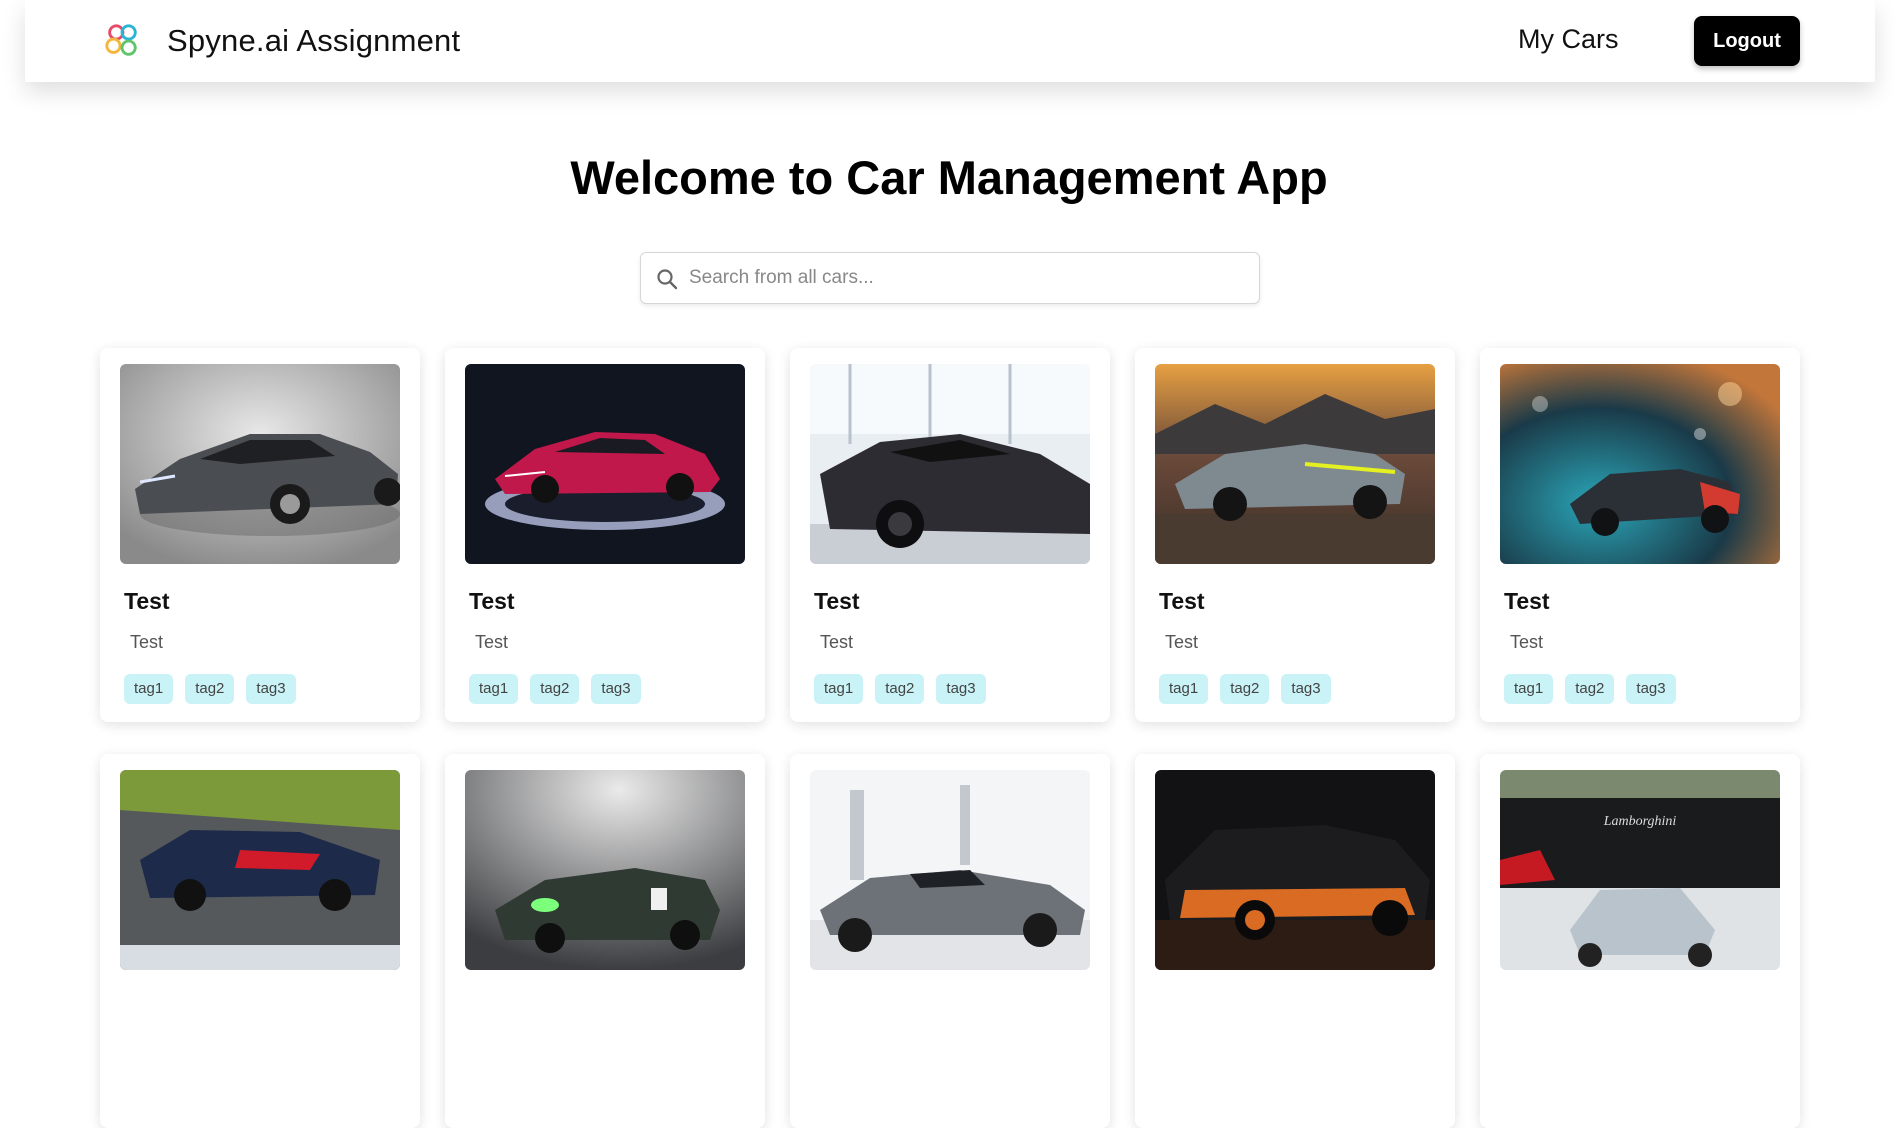 The image size is (1898, 1128). What do you see at coordinates (667, 279) in the screenshot?
I see `search-icon` at bounding box center [667, 279].